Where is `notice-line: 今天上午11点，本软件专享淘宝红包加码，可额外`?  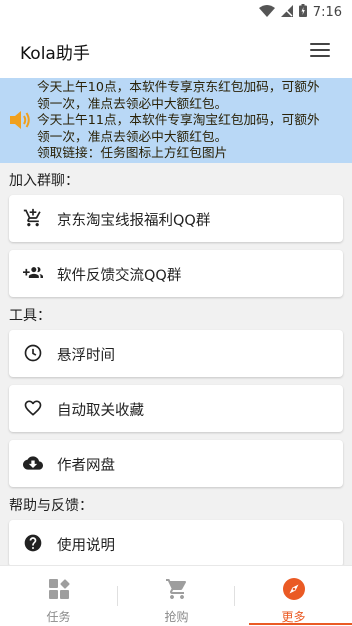 notice-line: 今天上午11点，本软件专享淘宝红包加码，可额外 is located at coordinates (178, 119).